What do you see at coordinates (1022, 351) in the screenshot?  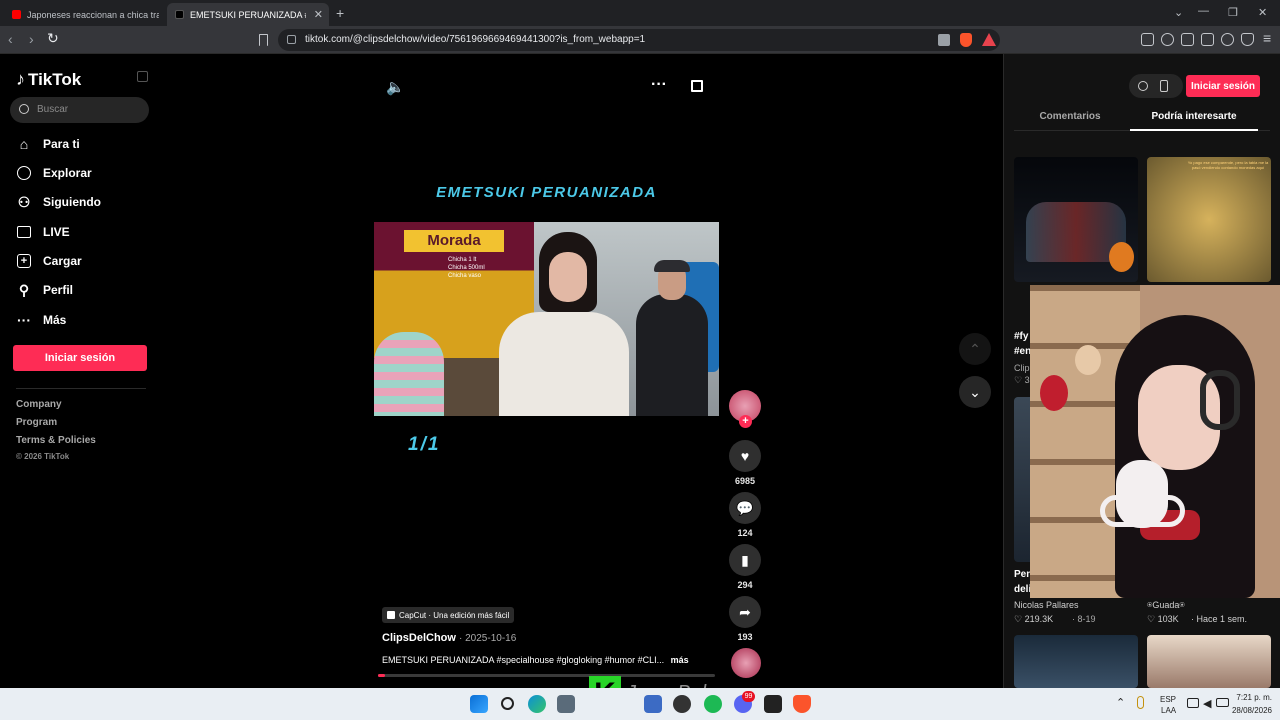 I see `card-title-1b: #en` at bounding box center [1022, 351].